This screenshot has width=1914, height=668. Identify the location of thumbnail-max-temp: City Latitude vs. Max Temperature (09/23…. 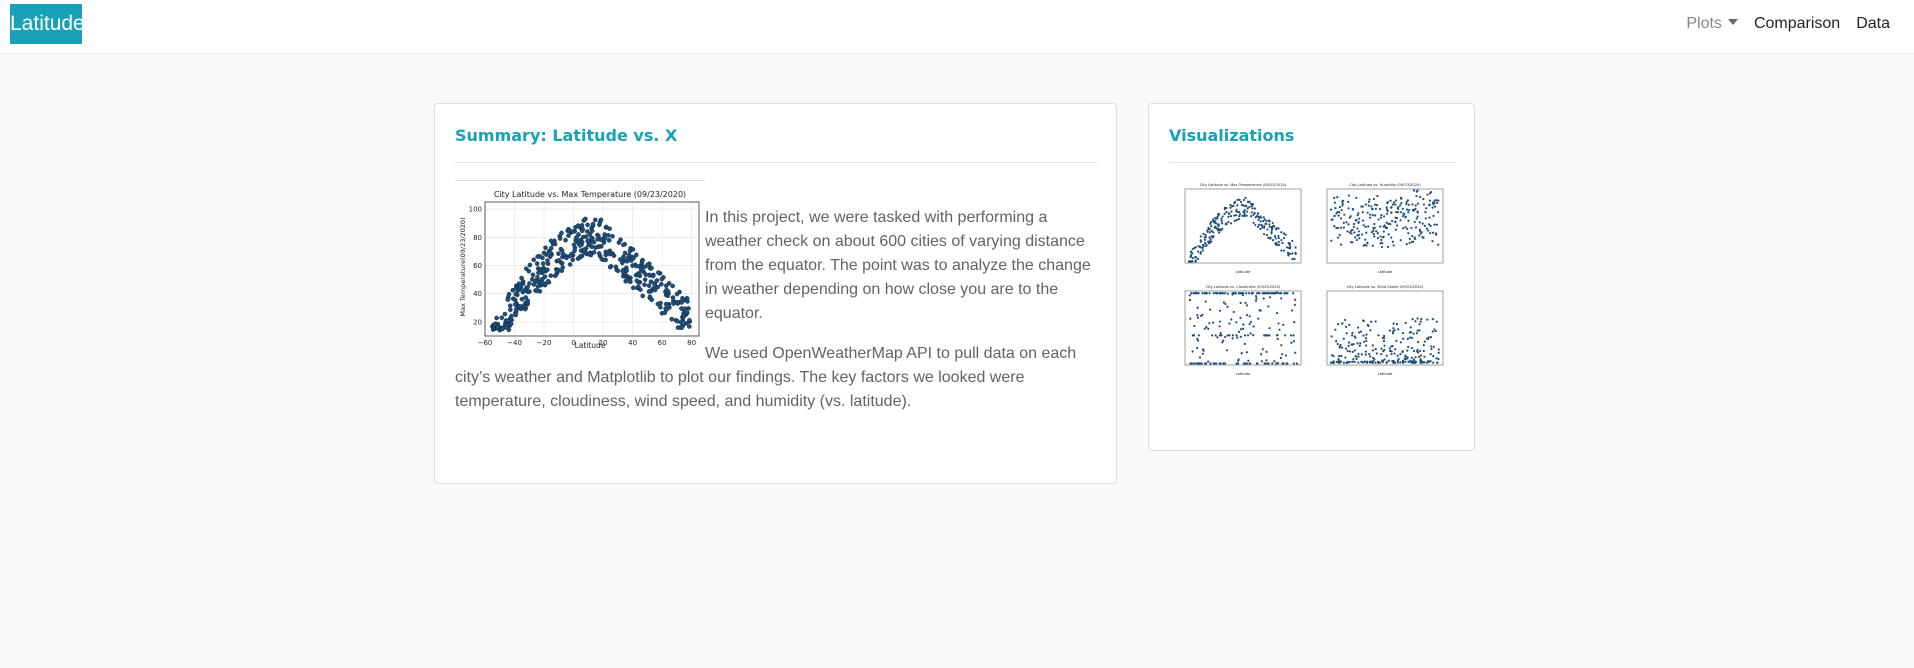
(1239, 228).